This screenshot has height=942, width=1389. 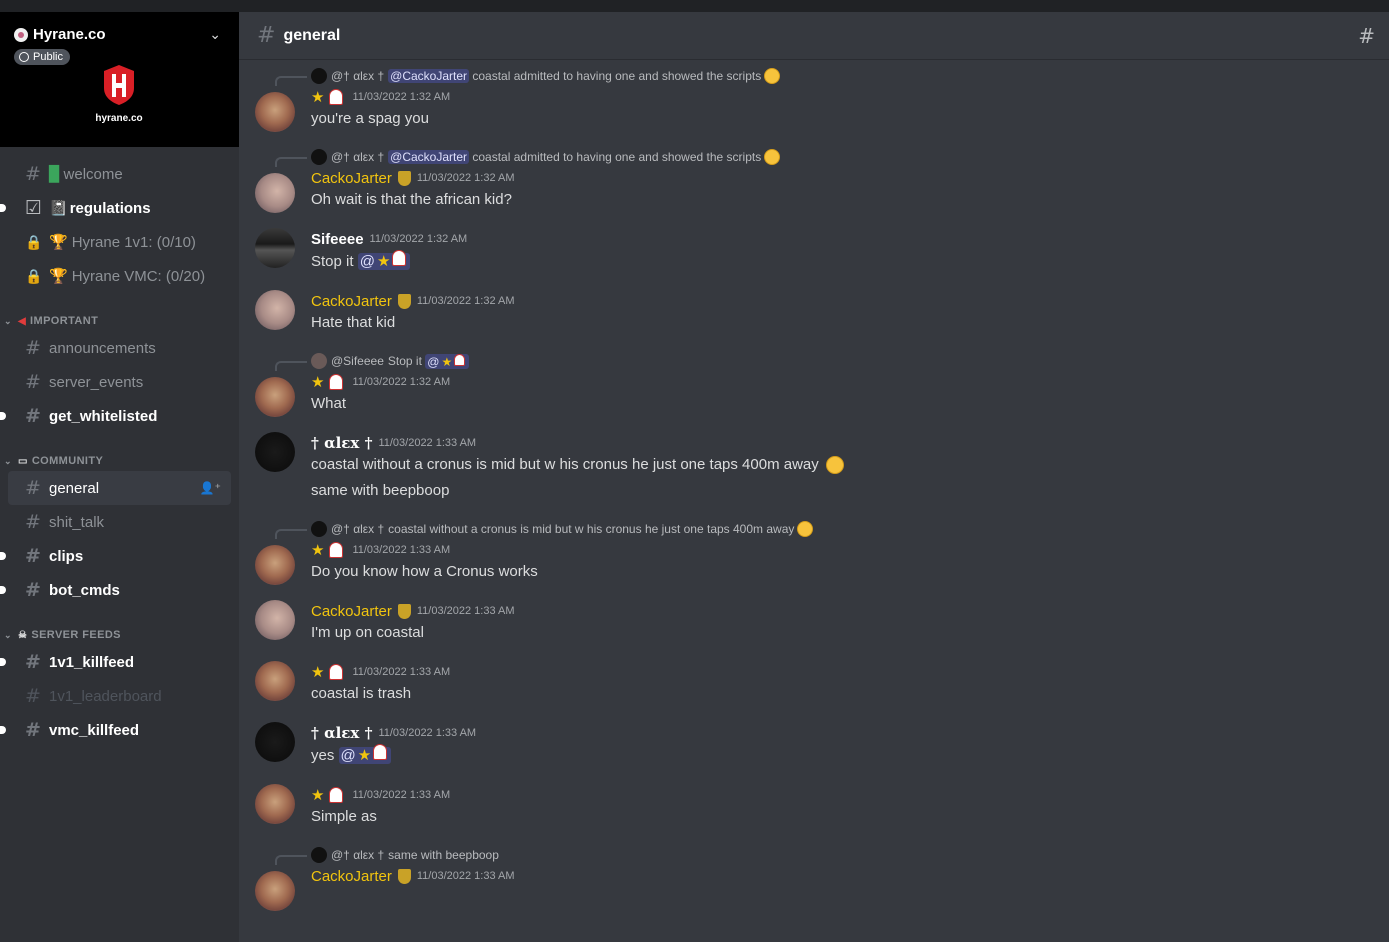 I want to click on server-name: Hyrane.co, so click(x=119, y=34).